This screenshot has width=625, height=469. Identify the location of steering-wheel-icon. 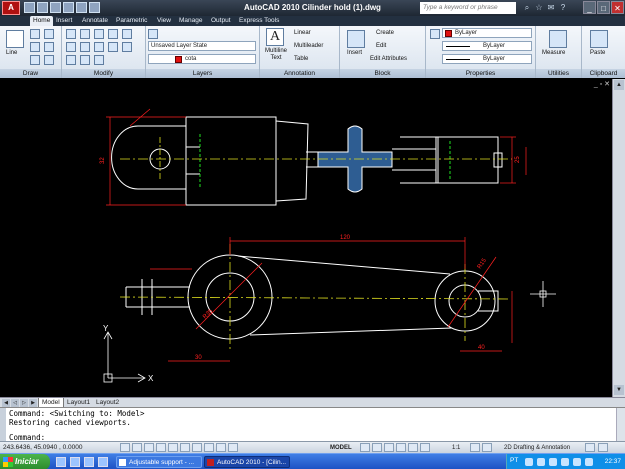
(413, 447).